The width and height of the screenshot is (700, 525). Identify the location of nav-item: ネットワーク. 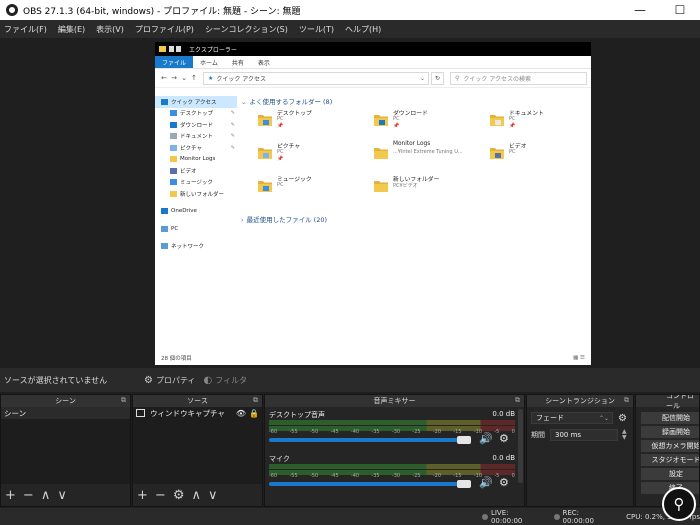
(196, 247).